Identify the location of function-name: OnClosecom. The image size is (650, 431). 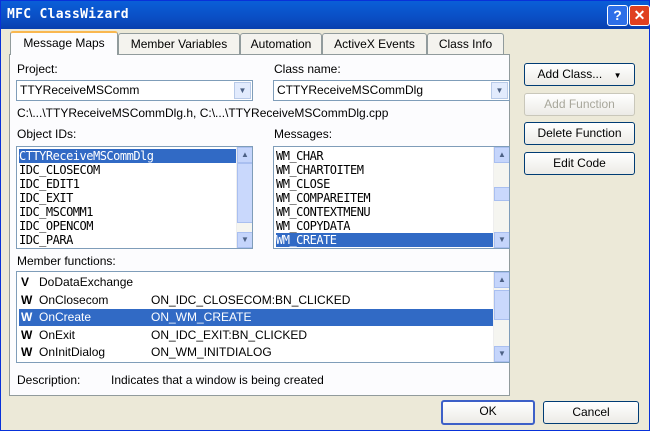
(74, 299).